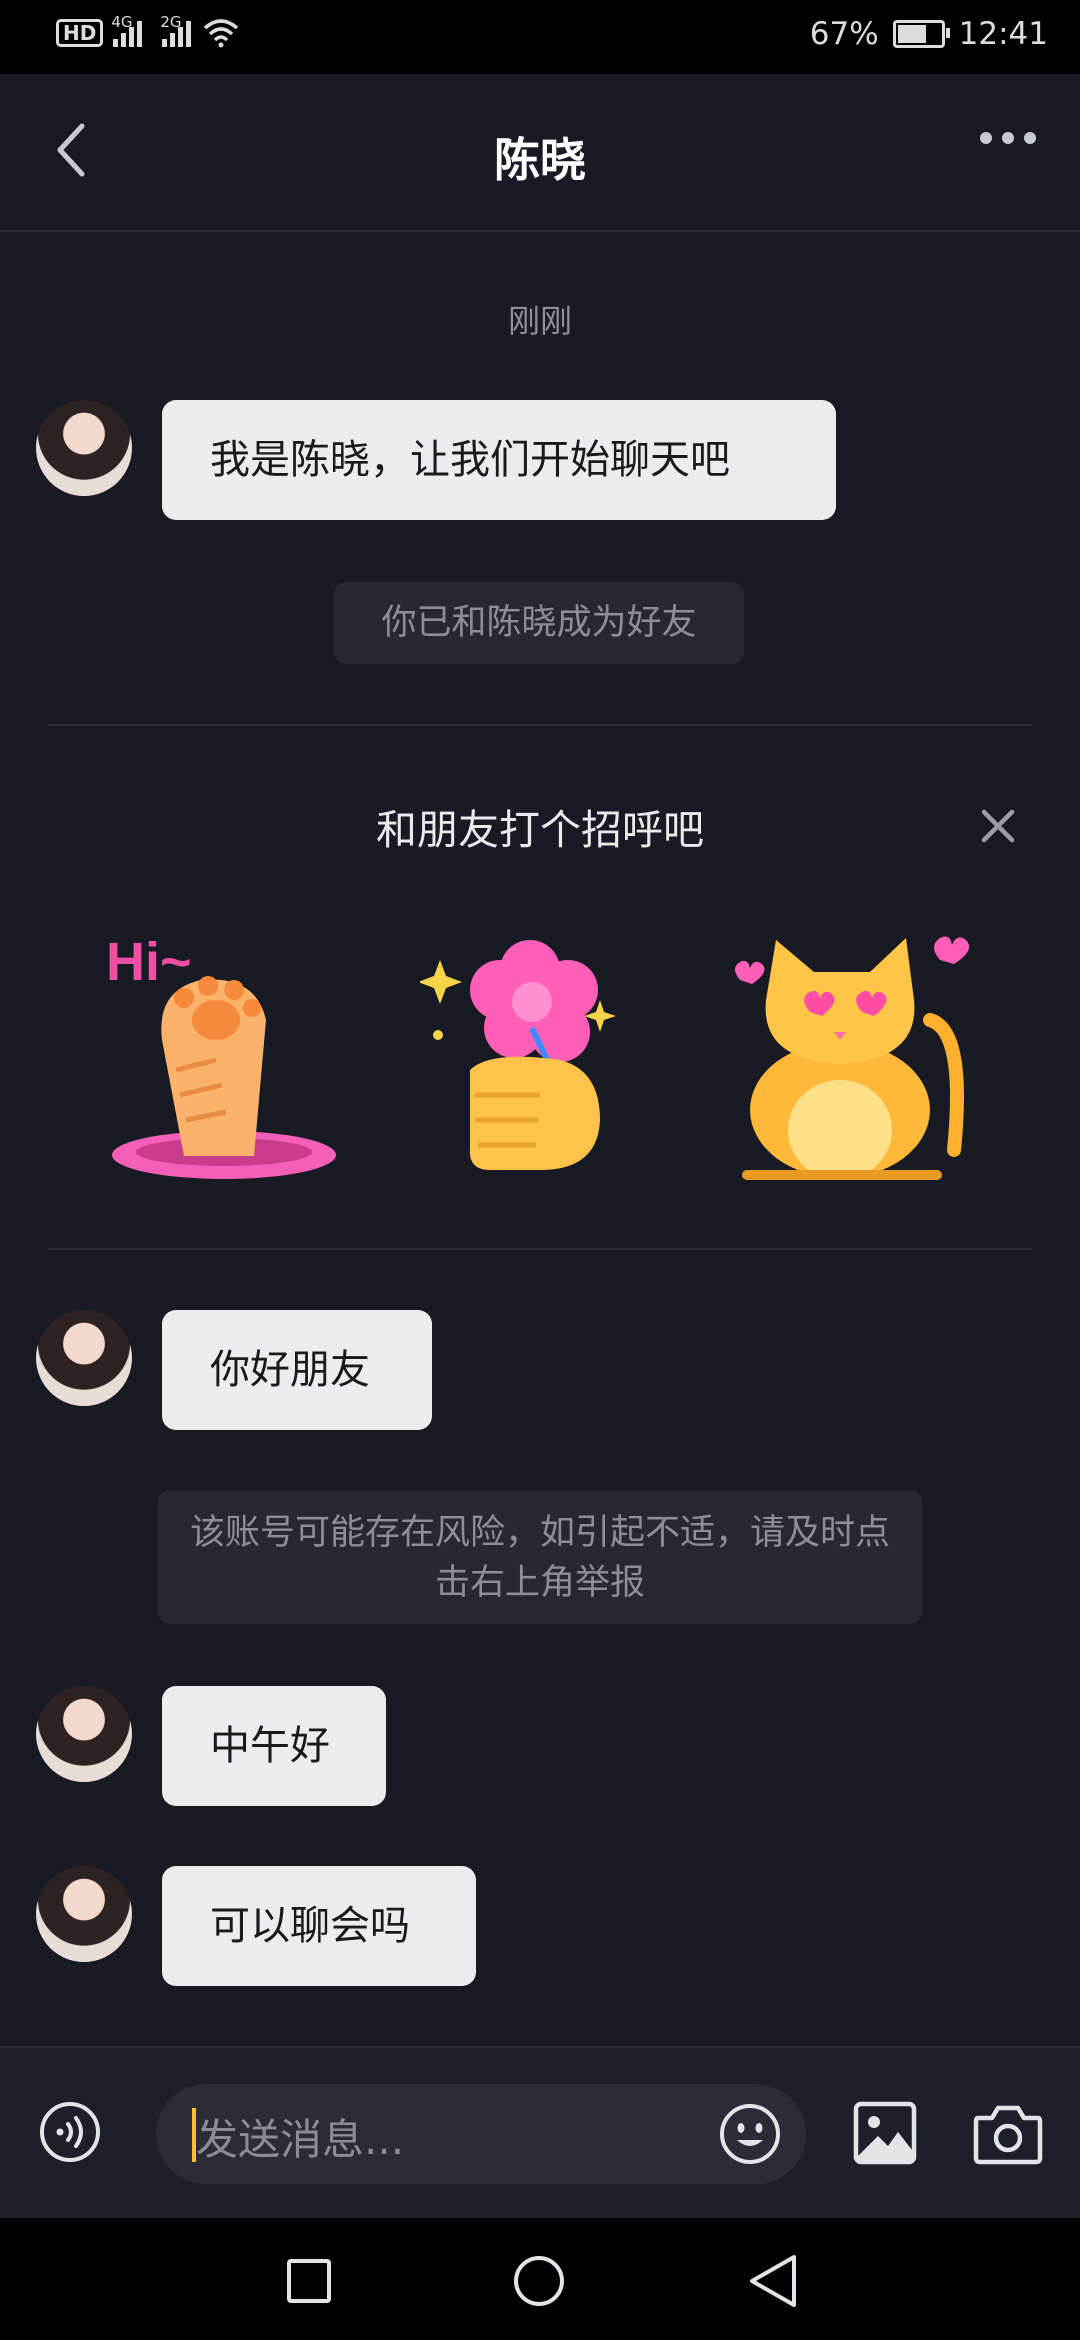 The image size is (1080, 2340). I want to click on risk-notice: 该账号可能存在风险，如引起不适，请及时点击右上角举报, so click(540, 1557).